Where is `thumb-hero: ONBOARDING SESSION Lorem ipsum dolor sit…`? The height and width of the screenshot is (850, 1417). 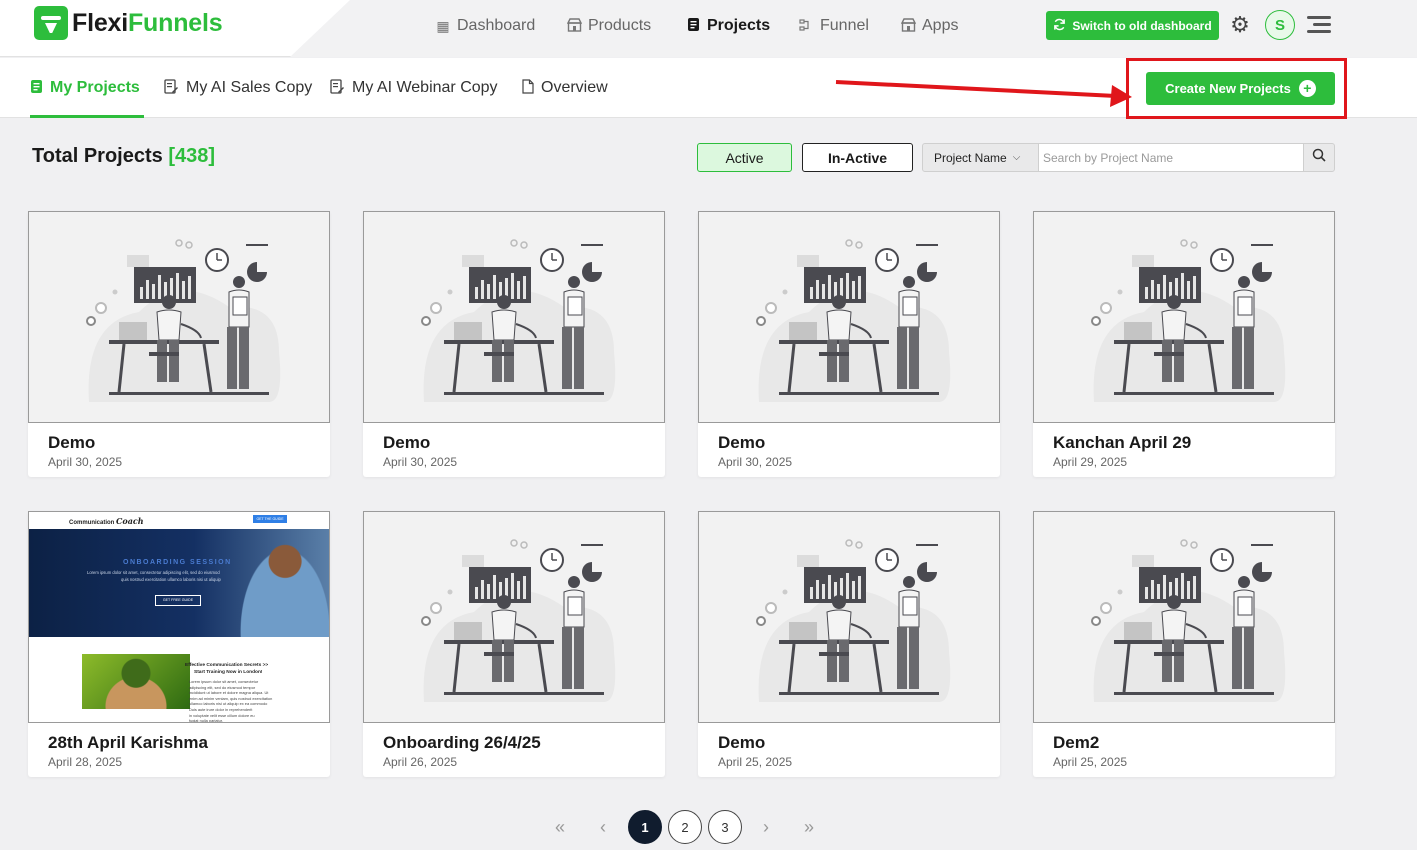
thumb-hero: ONBOARDING SESSION Lorem ipsum dolor sit… is located at coordinates (179, 583).